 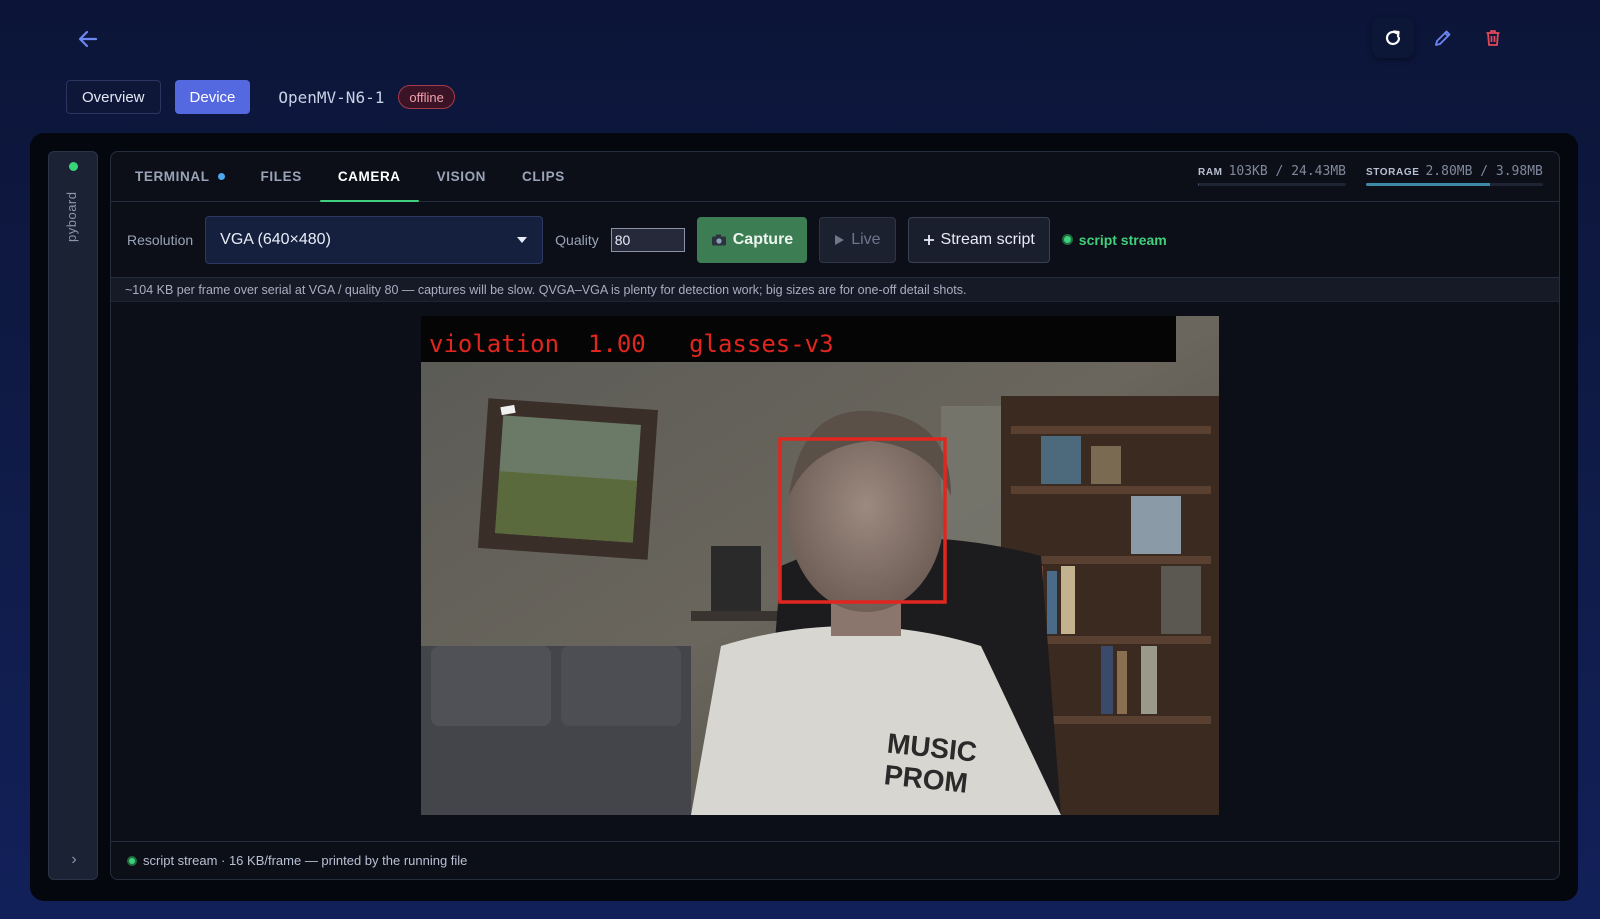 What do you see at coordinates (74, 860) in the screenshot?
I see `chevron-right-icon: ›` at bounding box center [74, 860].